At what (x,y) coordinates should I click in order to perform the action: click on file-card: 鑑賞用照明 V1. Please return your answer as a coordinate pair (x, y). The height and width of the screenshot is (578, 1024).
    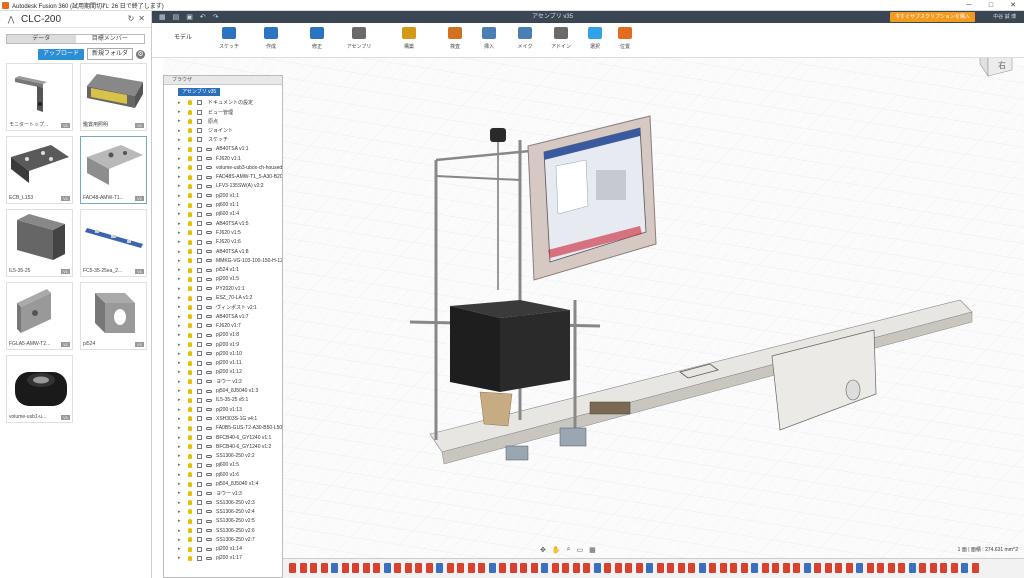
    Looking at the image, I should click on (113, 97).